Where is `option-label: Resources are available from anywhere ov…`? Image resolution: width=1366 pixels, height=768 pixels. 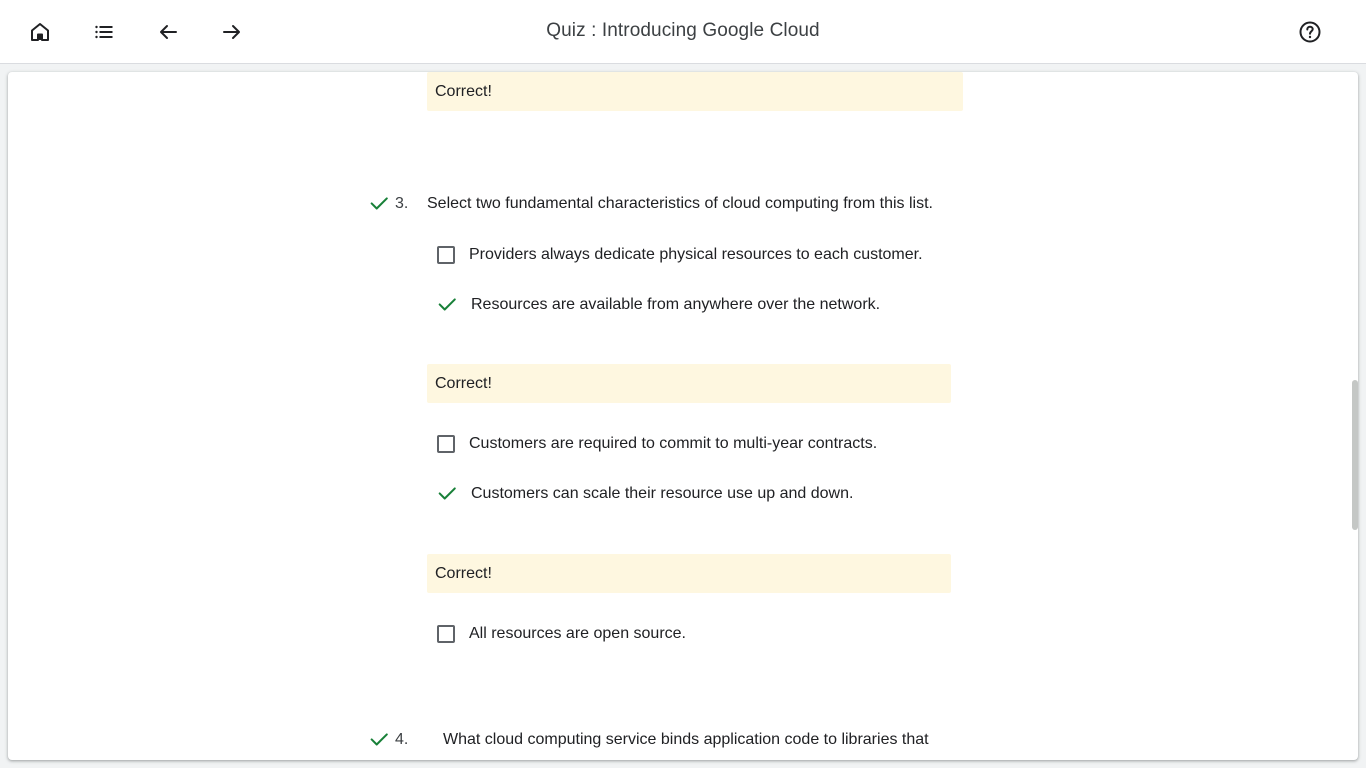
option-label: Resources are available from anywhere ov… is located at coordinates (675, 305).